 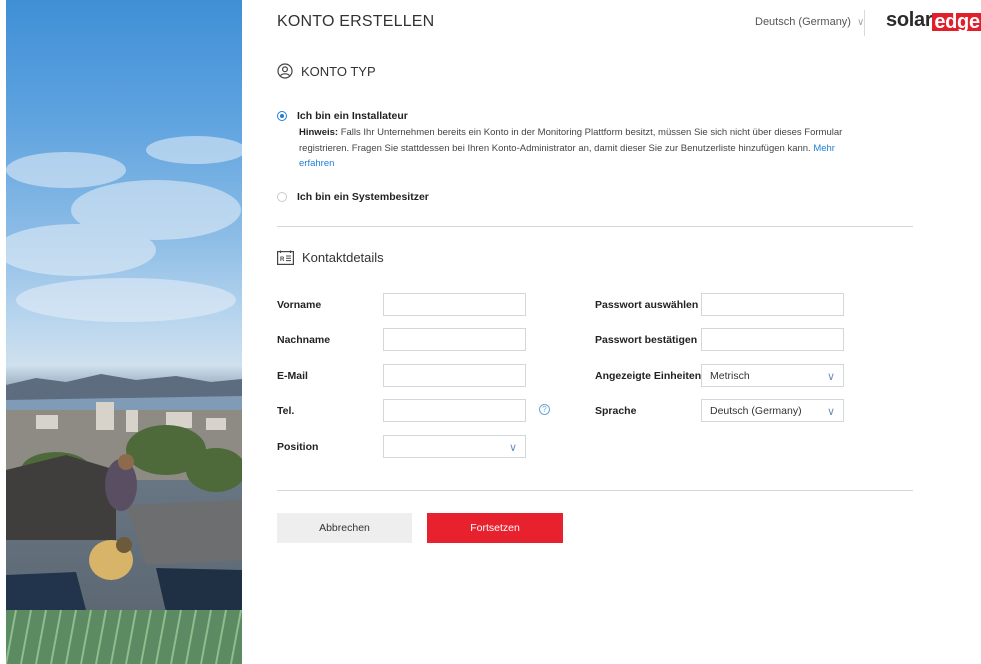 I want to click on label-last-name: Nachname, so click(x=304, y=340).